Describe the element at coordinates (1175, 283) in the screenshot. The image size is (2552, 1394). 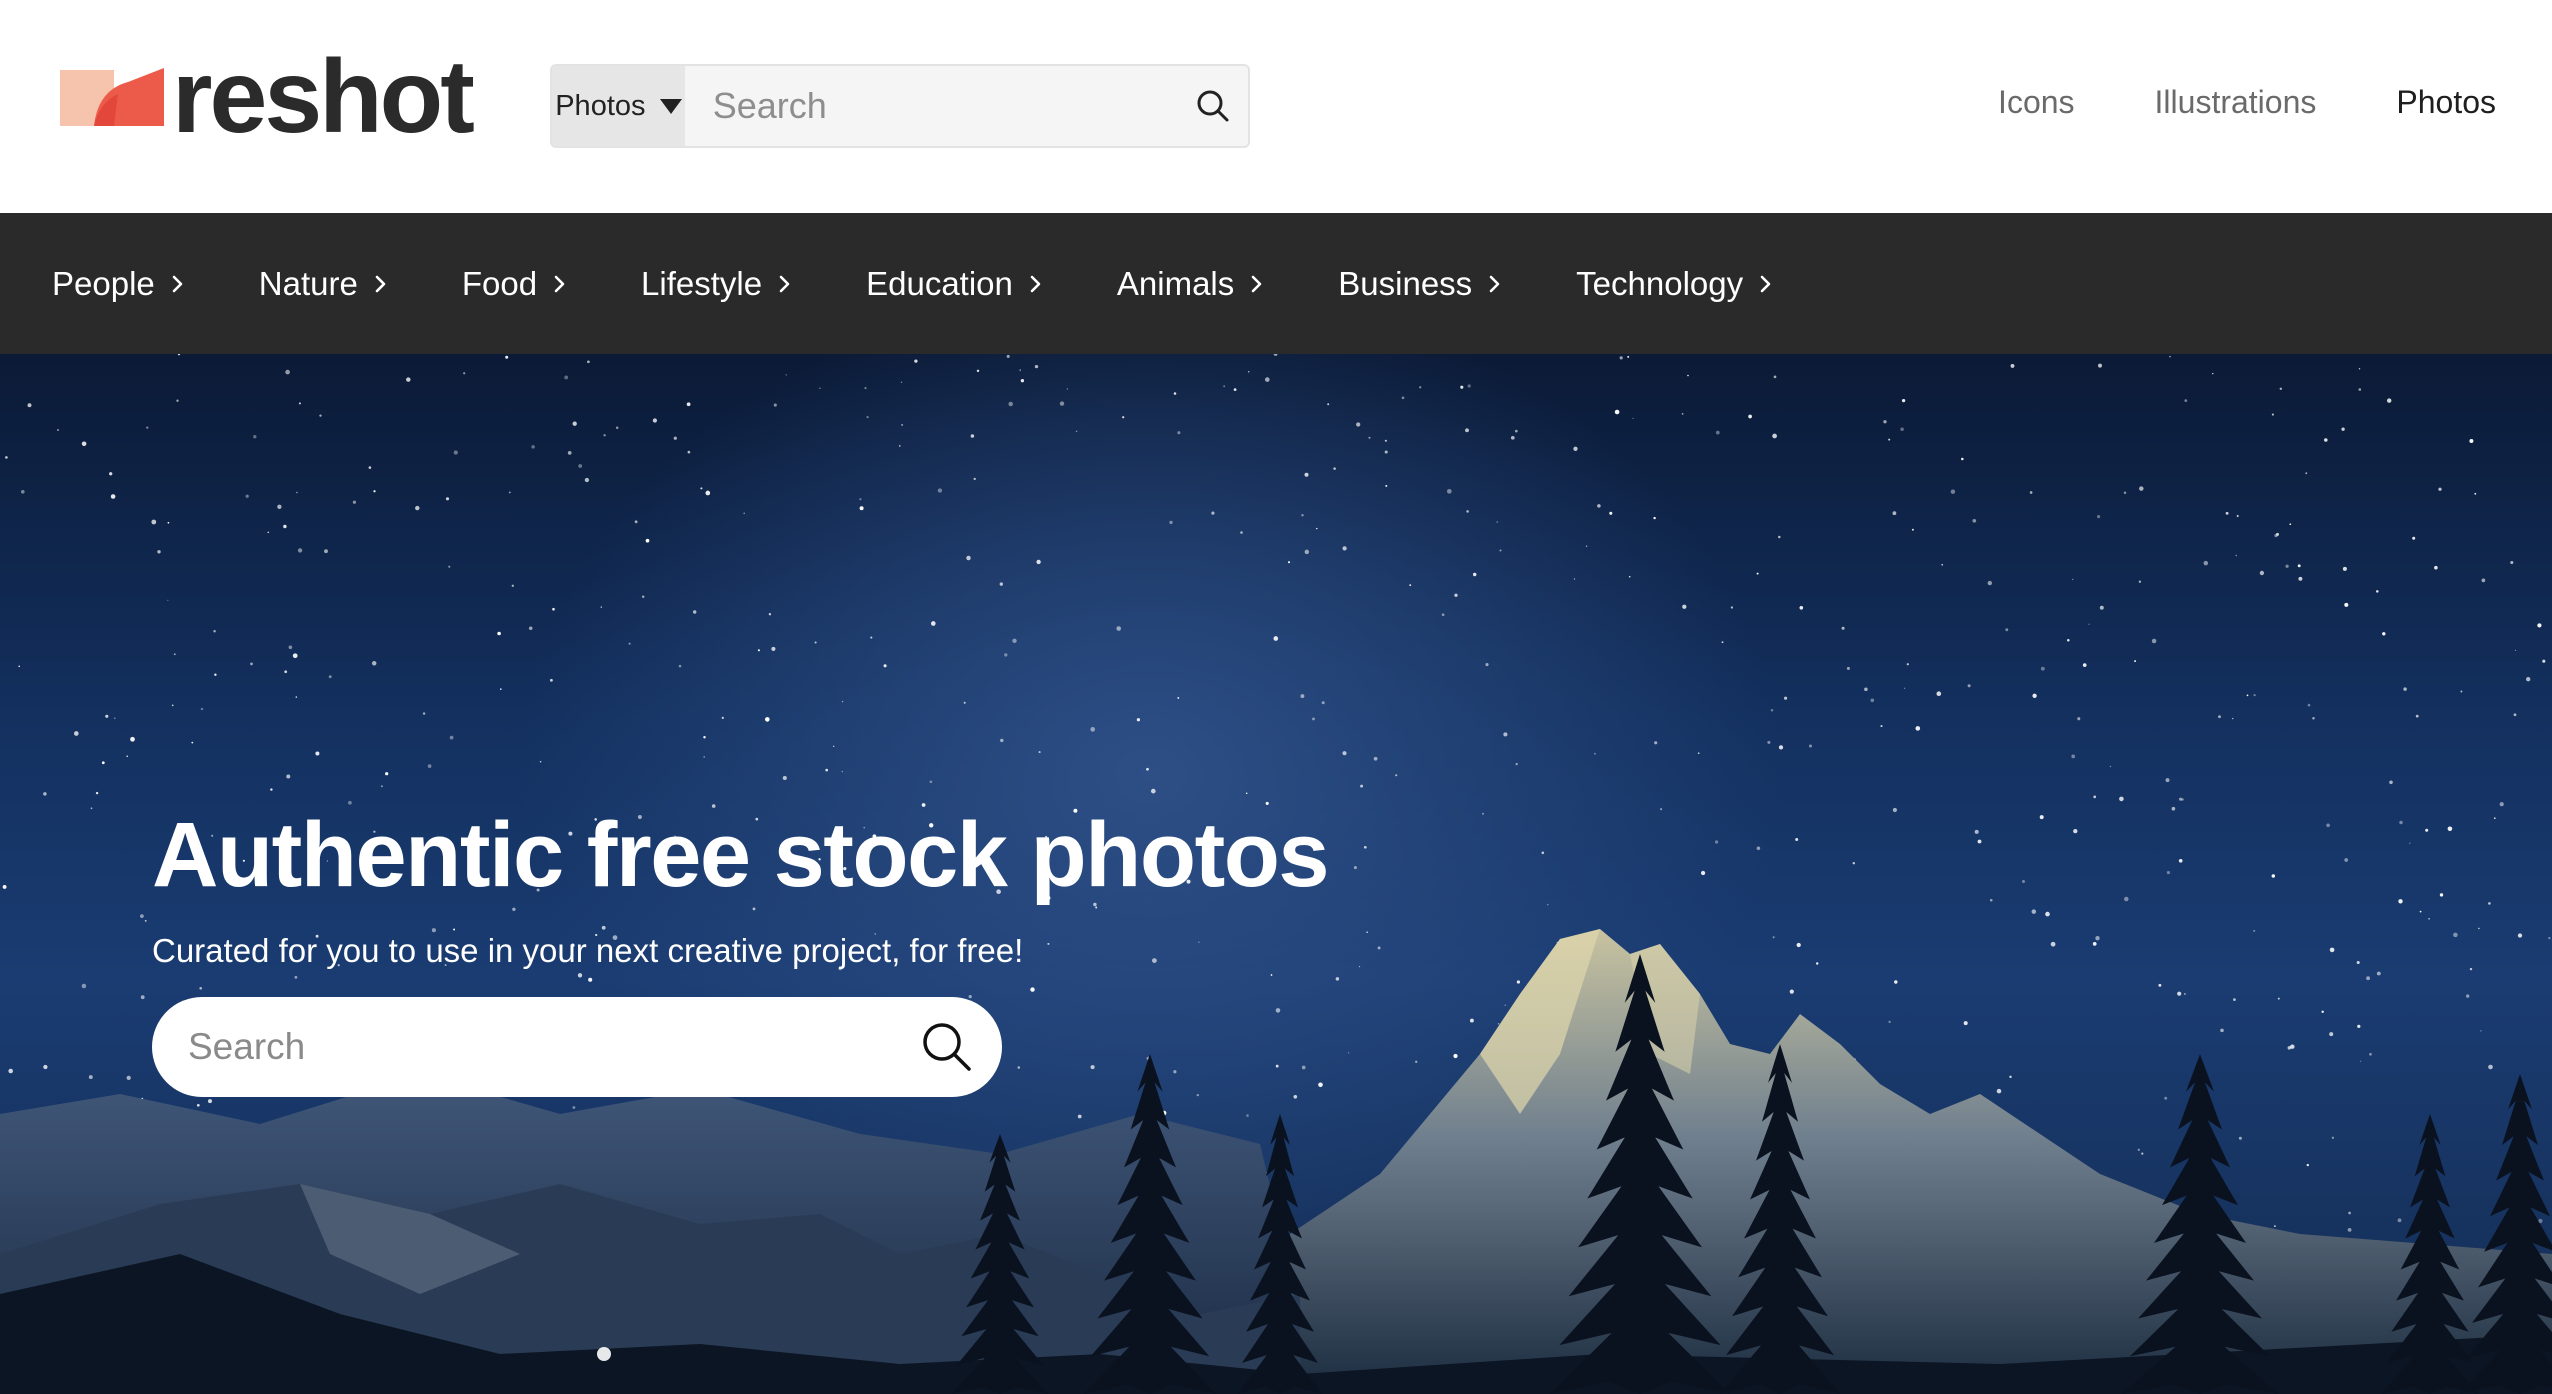
I see `category-label: Animals` at that location.